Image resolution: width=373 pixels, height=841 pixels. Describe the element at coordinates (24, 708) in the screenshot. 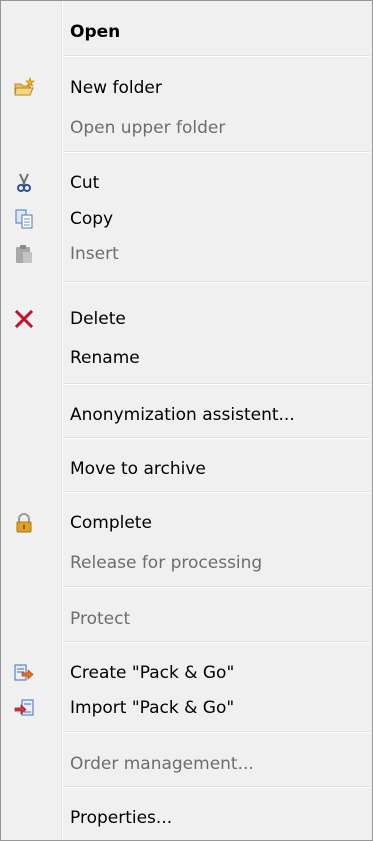

I see `import-icon` at that location.